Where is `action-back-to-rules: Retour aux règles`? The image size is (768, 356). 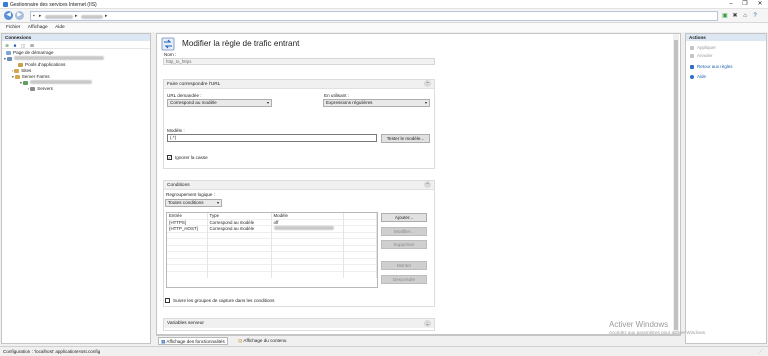 action-back-to-rules: Retour aux règles is located at coordinates (711, 66).